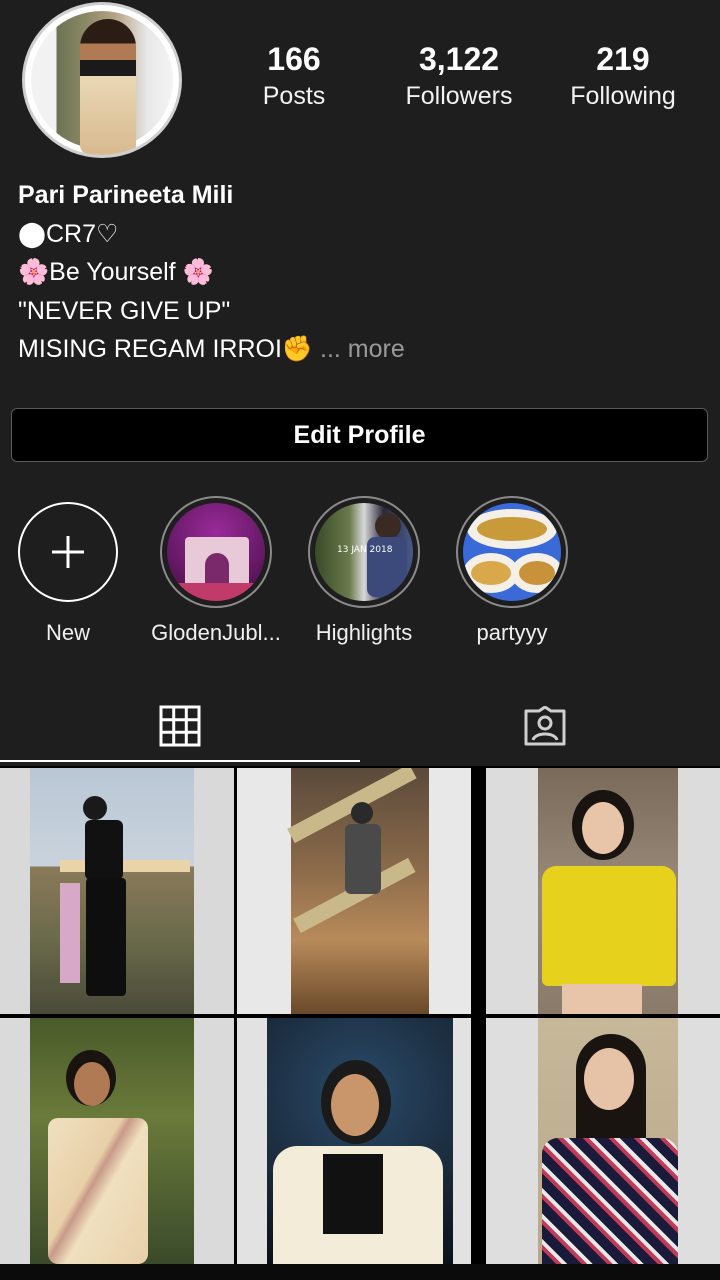  Describe the element at coordinates (294, 59) in the screenshot. I see `posts-count: 166` at that location.